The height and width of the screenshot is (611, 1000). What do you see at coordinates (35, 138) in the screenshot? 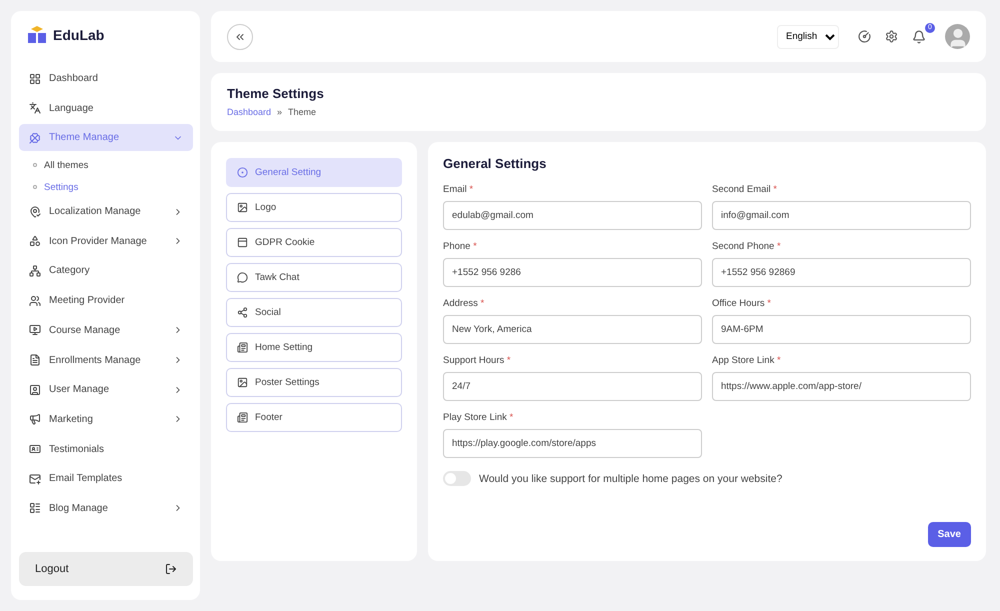
I see `clover-icon` at bounding box center [35, 138].